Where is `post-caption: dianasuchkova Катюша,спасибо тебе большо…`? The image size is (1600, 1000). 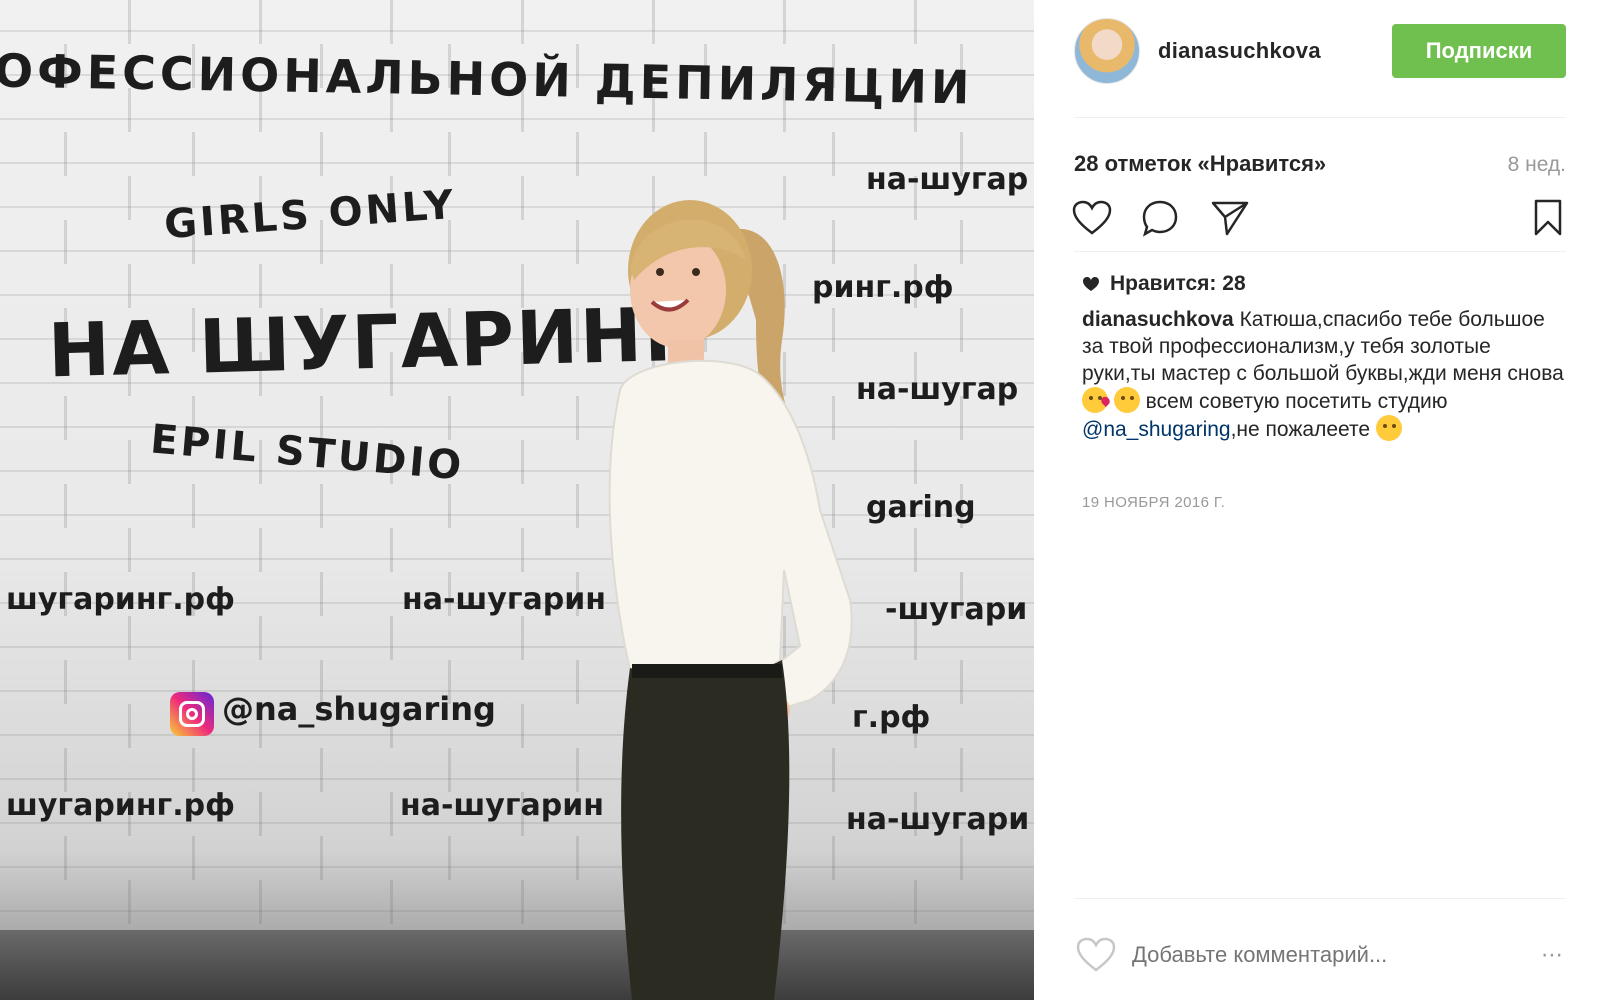
post-caption: dianasuchkova Катюша,спасибо тебе большо… is located at coordinates (1324, 374).